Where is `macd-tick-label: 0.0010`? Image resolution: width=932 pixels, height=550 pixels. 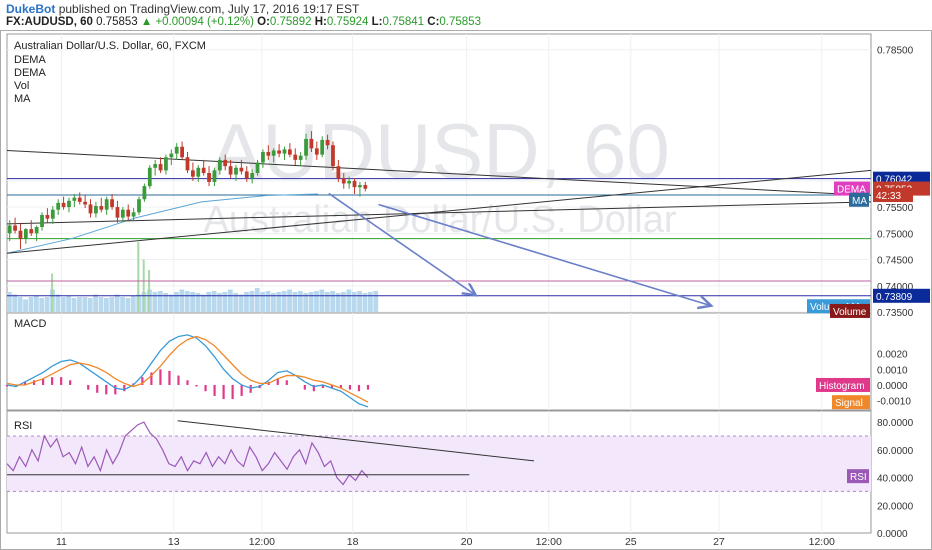 macd-tick-label: 0.0010 is located at coordinates (892, 370).